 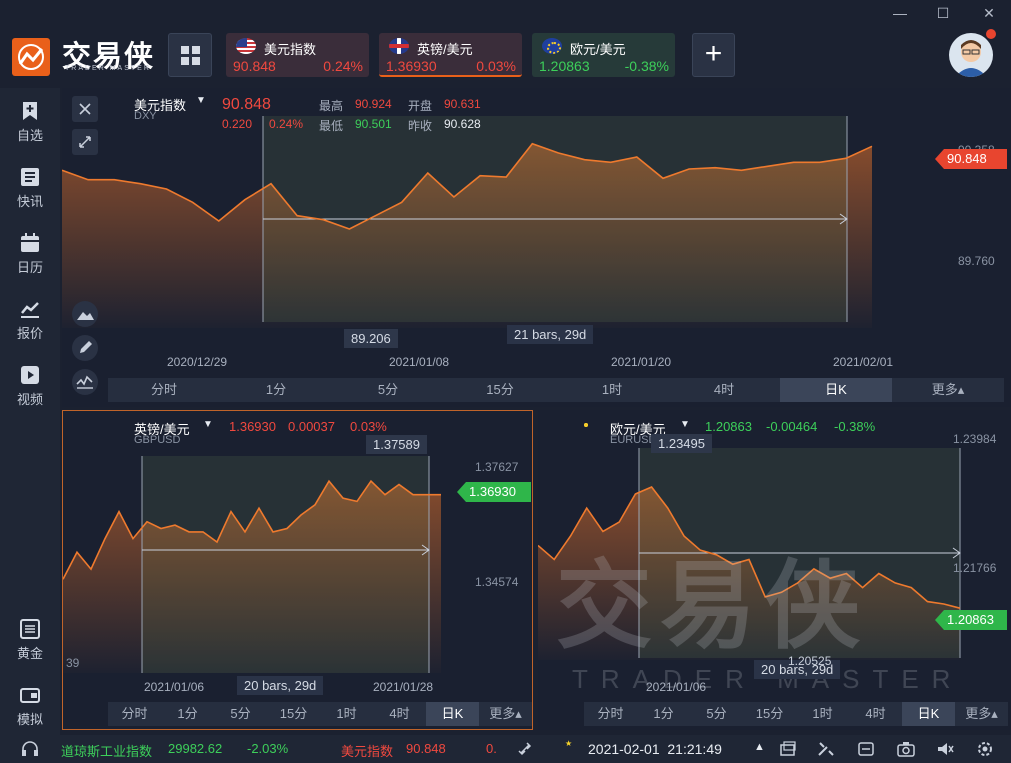 What do you see at coordinates (85, 382) in the screenshot?
I see `indicator-button` at bounding box center [85, 382].